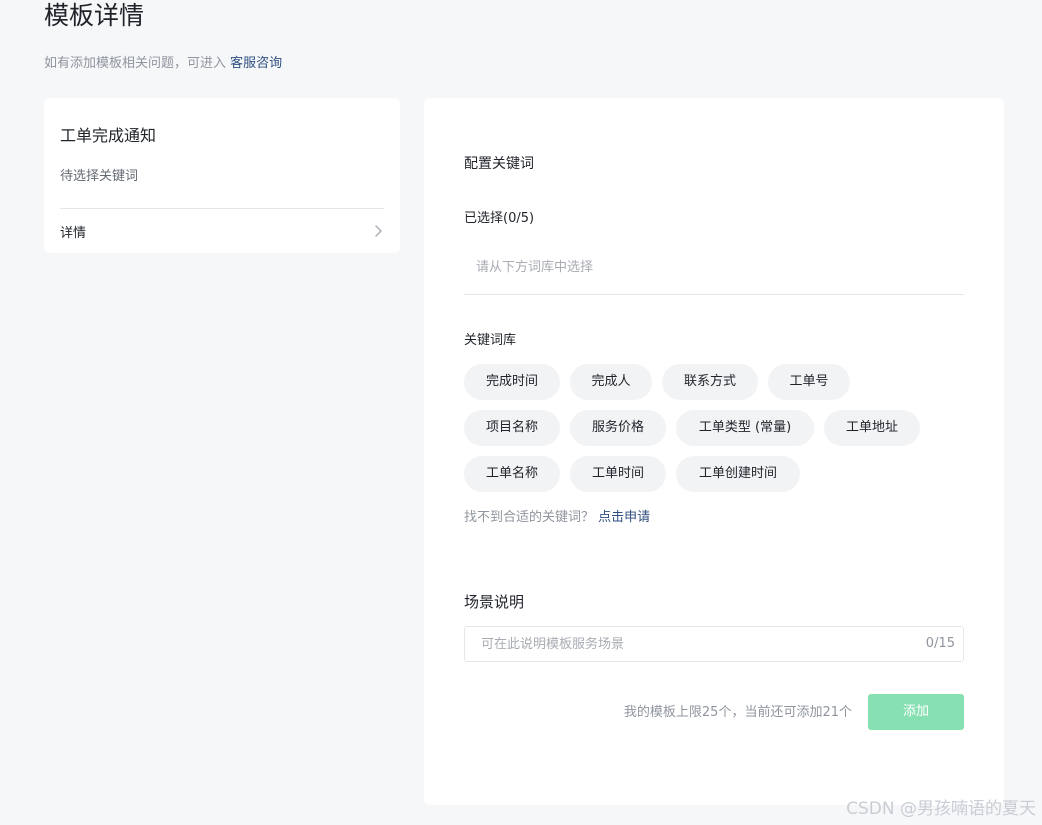  I want to click on template-limit-note: 我的模板上限25个，当前还可添加21个, so click(737, 712).